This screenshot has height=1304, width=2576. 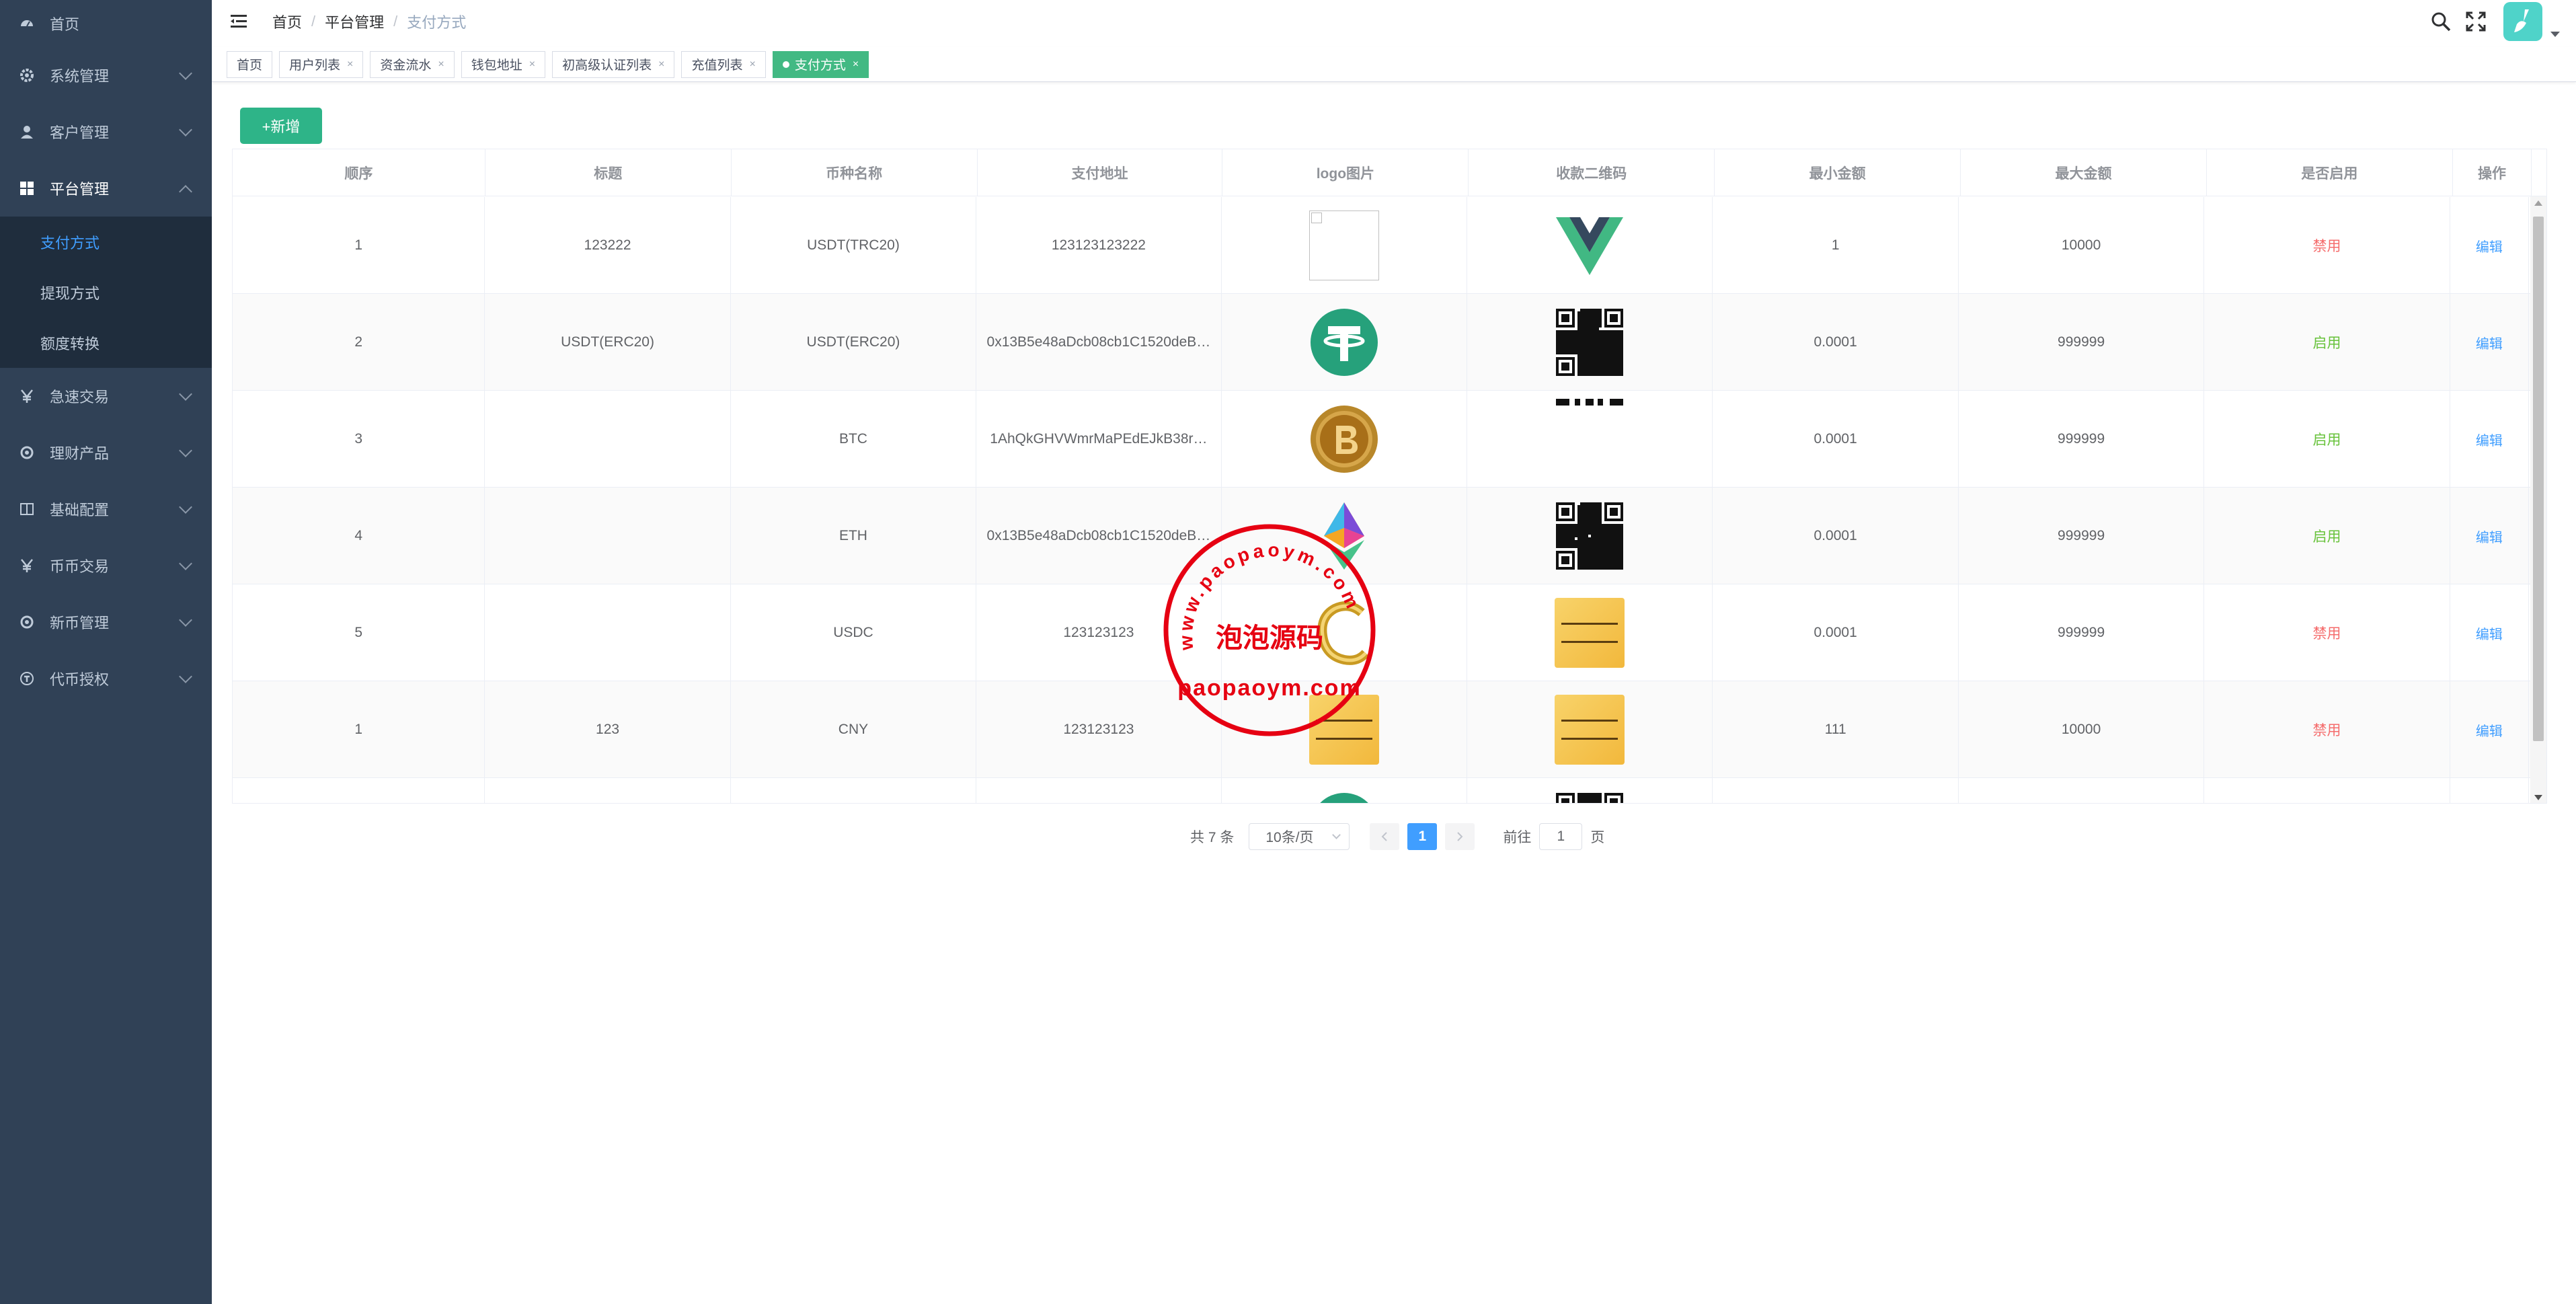 I want to click on sidebar-item-token-auth: 代币授权, so click(x=106, y=678).